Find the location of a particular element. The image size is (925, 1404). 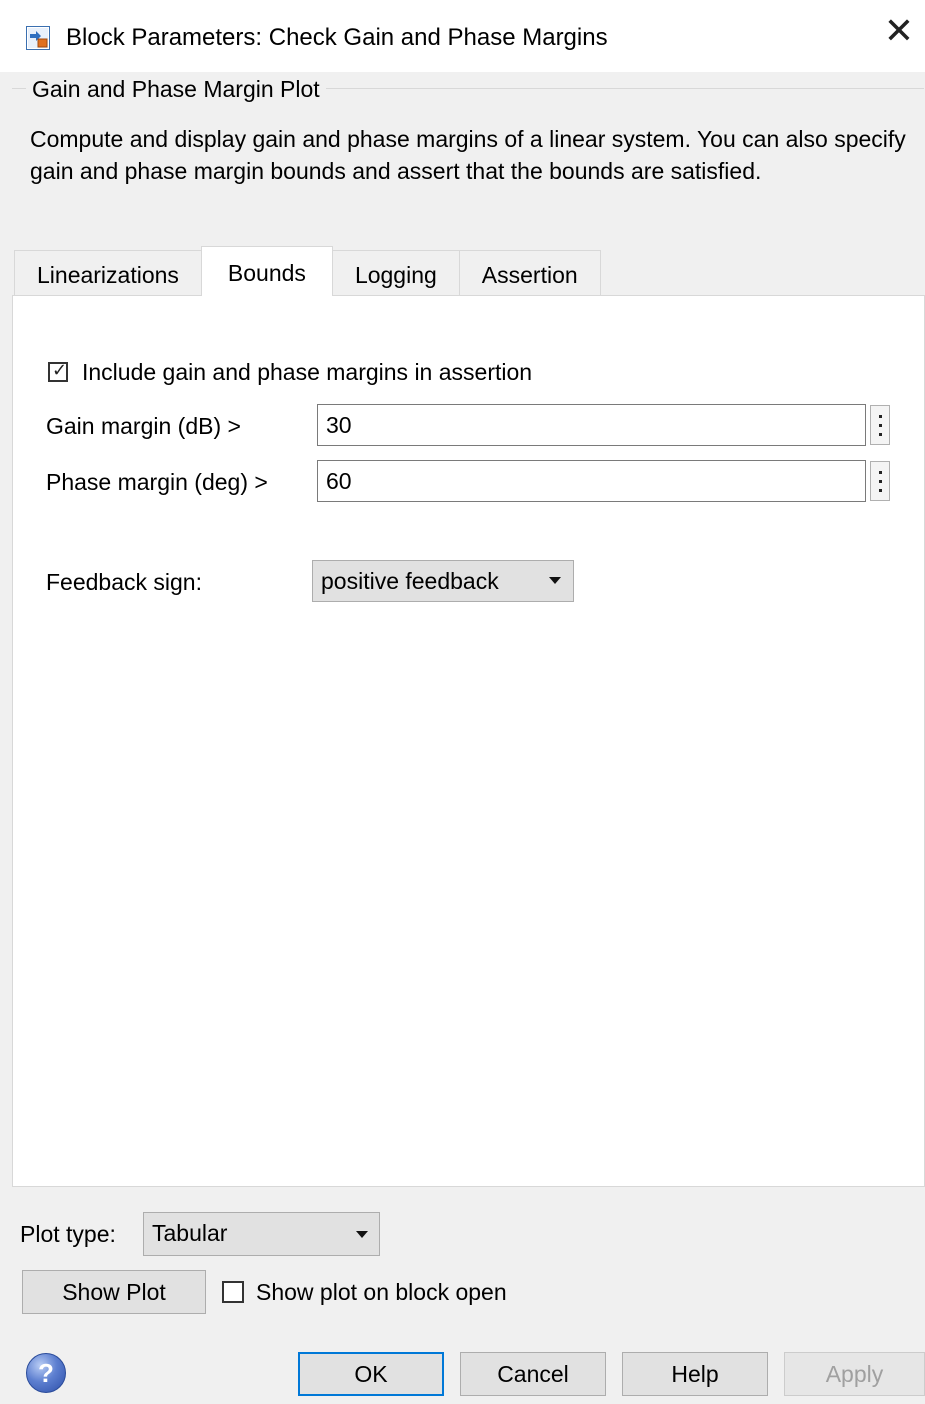

gain-margin-input is located at coordinates (591, 425).